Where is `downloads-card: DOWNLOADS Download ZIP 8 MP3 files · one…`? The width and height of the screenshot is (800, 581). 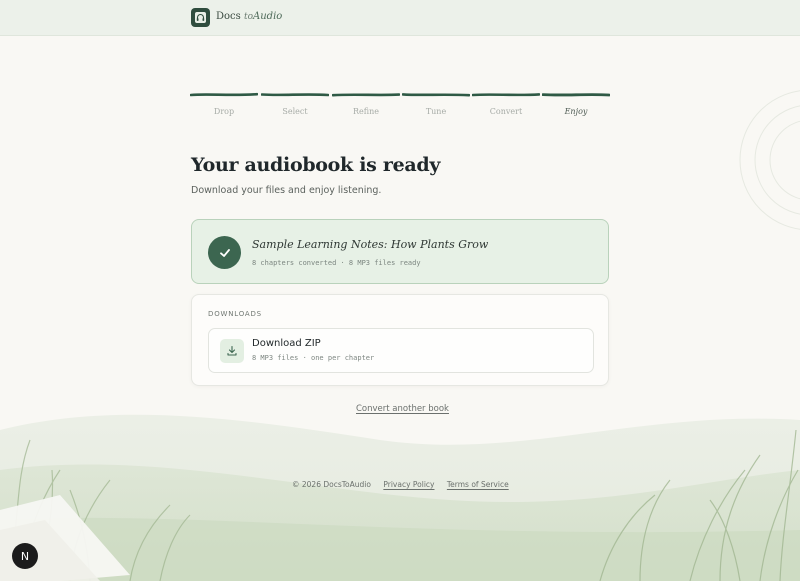 downloads-card: DOWNLOADS Download ZIP 8 MP3 files · one… is located at coordinates (400, 340).